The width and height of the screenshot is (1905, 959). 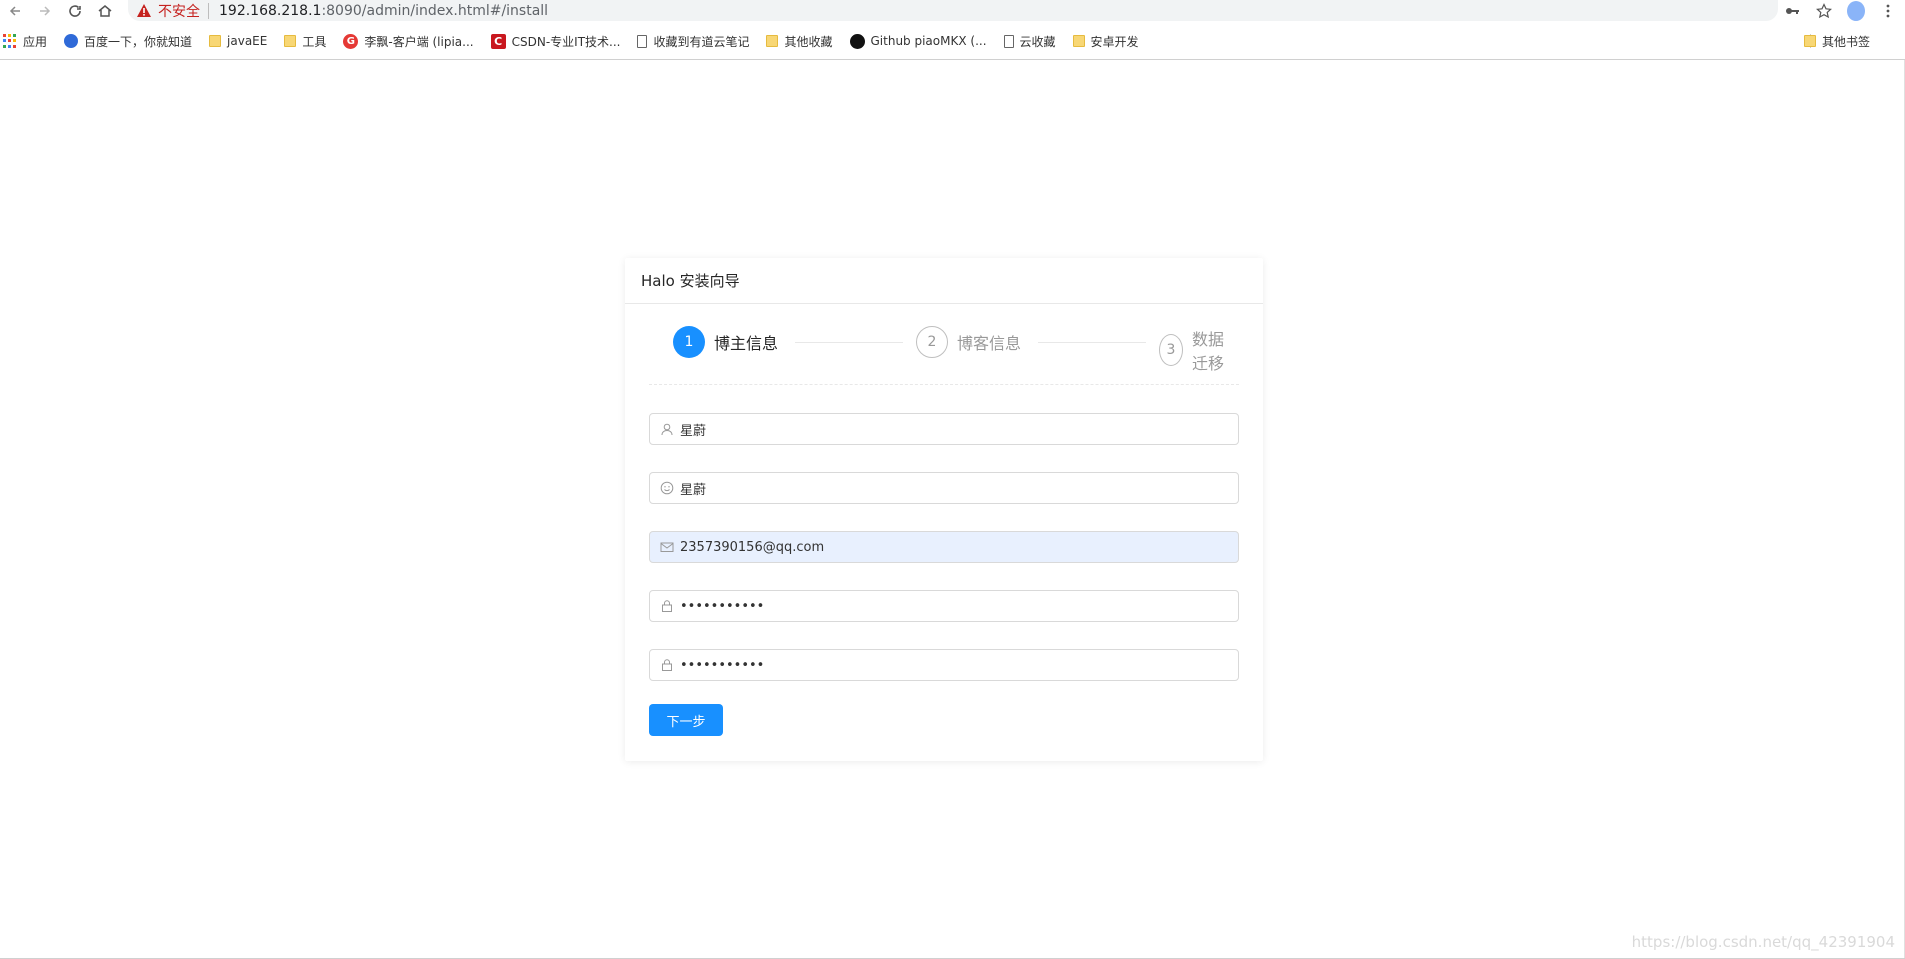 I want to click on user-icon, so click(x=667, y=429).